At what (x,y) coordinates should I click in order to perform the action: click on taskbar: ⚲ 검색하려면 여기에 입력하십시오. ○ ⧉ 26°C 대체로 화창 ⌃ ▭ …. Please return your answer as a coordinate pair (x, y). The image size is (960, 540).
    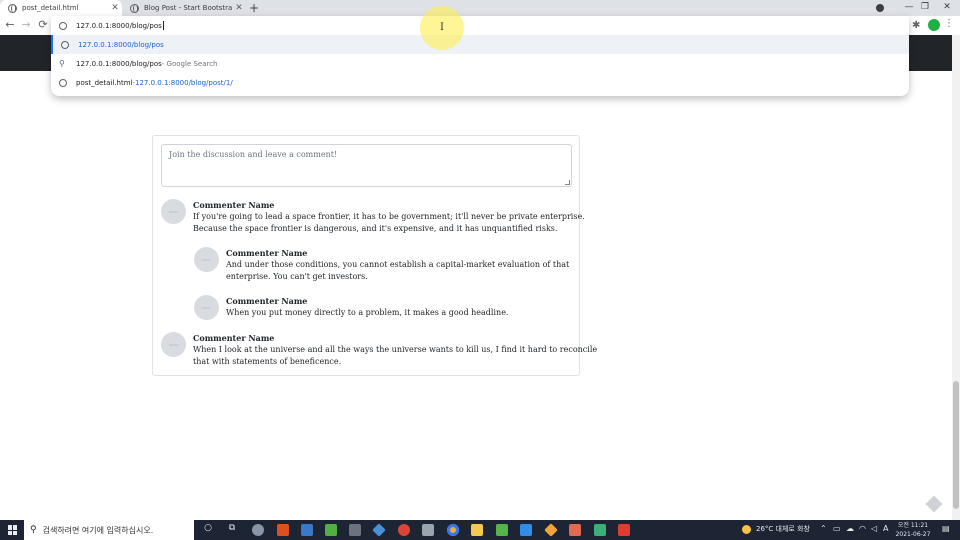
    Looking at the image, I should click on (480, 530).